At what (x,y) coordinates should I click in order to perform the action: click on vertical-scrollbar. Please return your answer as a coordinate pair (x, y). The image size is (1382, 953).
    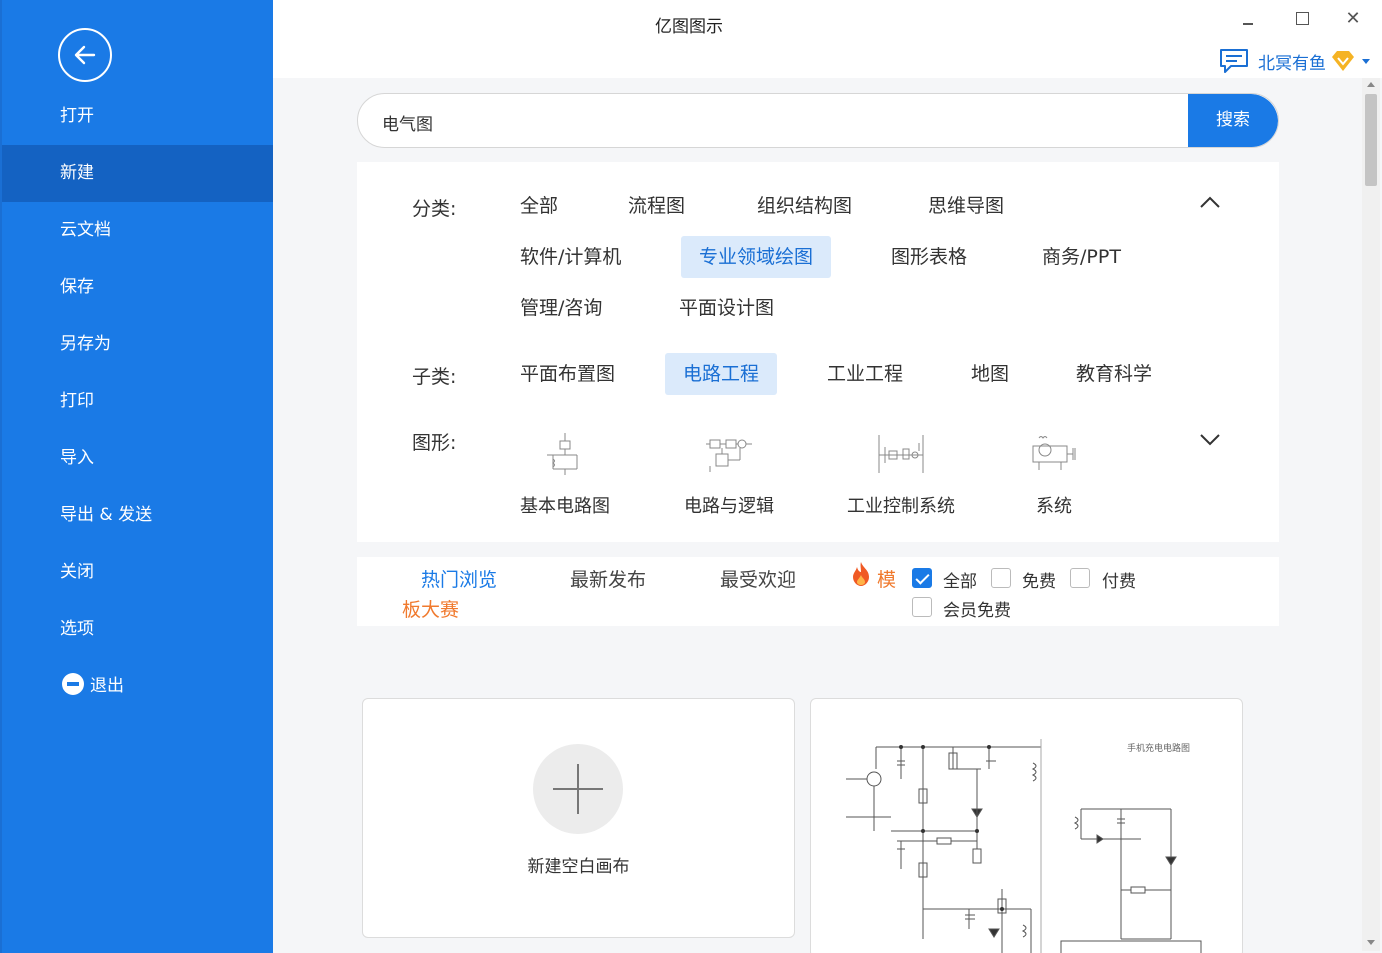
    Looking at the image, I should click on (1371, 514).